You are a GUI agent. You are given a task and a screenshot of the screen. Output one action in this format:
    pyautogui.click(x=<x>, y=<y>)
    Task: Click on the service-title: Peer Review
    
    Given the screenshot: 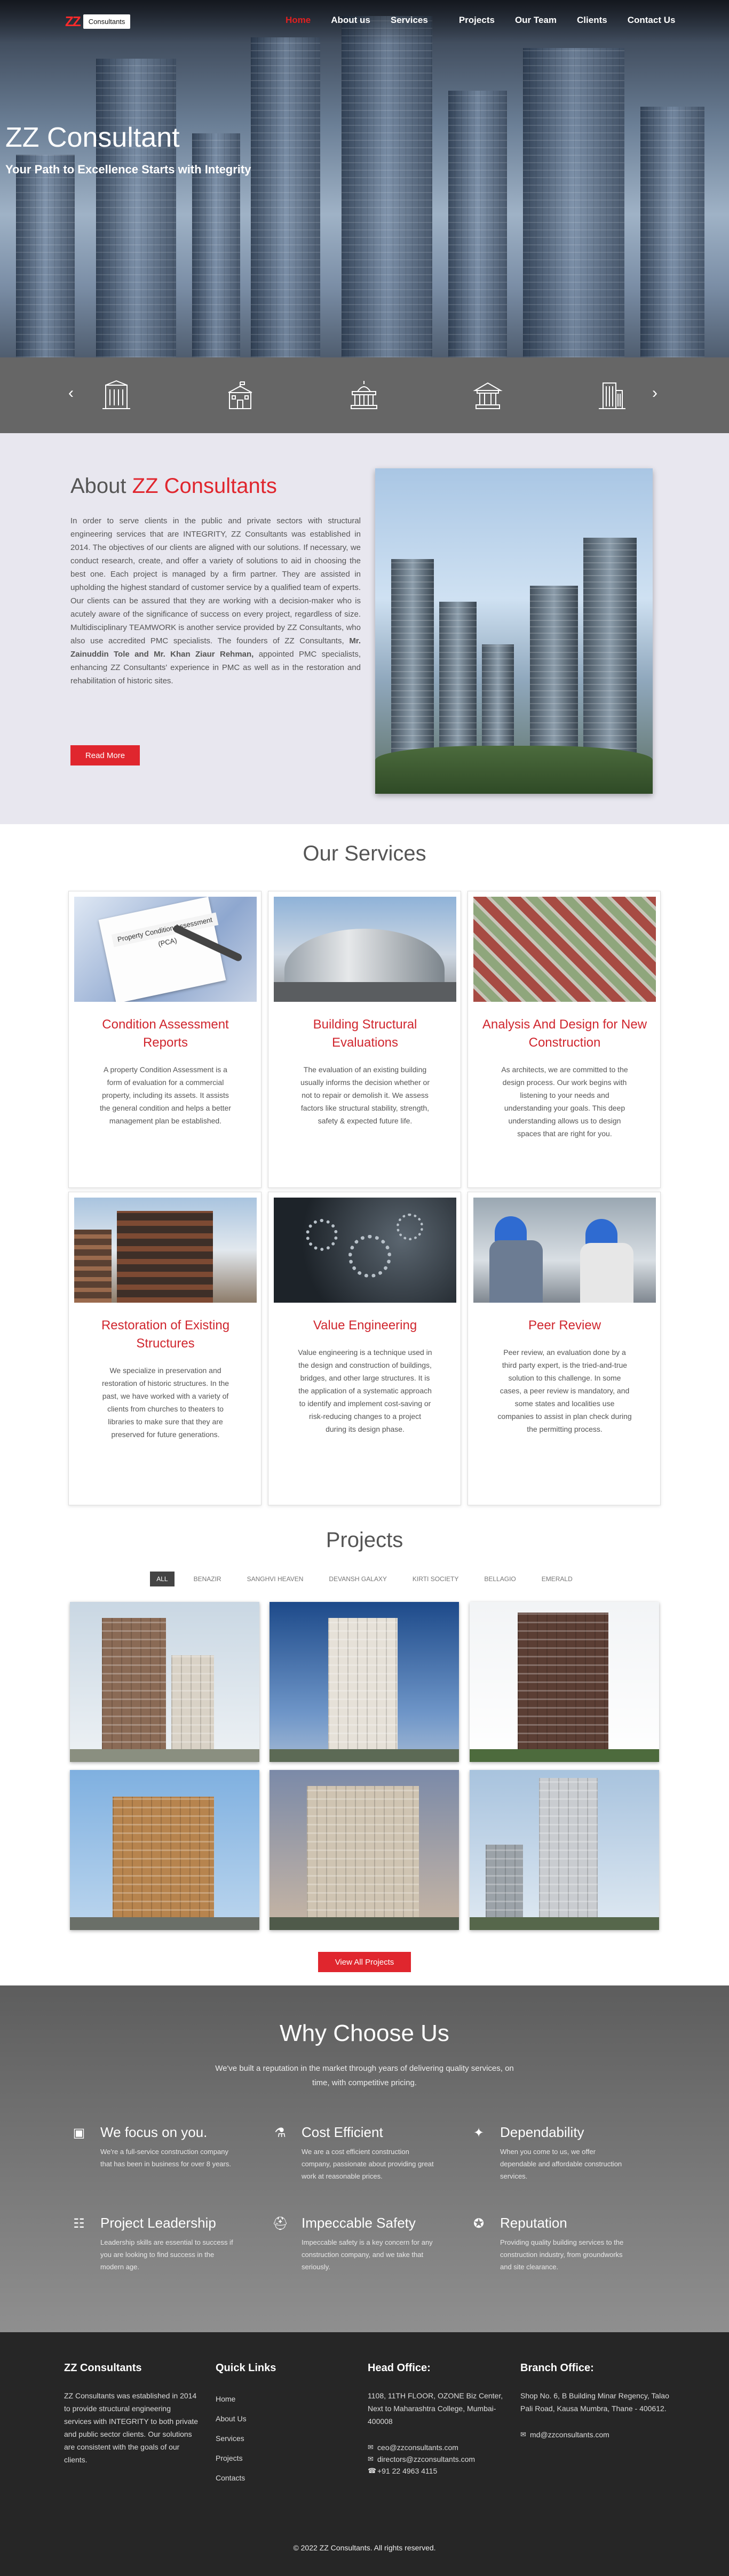 What is the action you would take?
    pyautogui.click(x=564, y=1325)
    